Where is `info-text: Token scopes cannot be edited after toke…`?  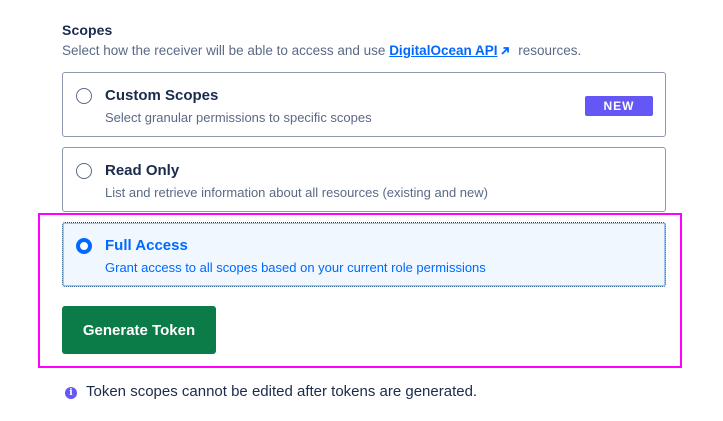
info-text: Token scopes cannot be edited after toke… is located at coordinates (282, 391).